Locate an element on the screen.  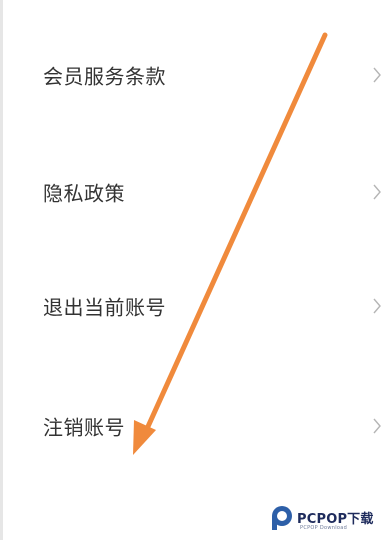
watermark-subtext: PCPOP Download is located at coordinates (324, 528).